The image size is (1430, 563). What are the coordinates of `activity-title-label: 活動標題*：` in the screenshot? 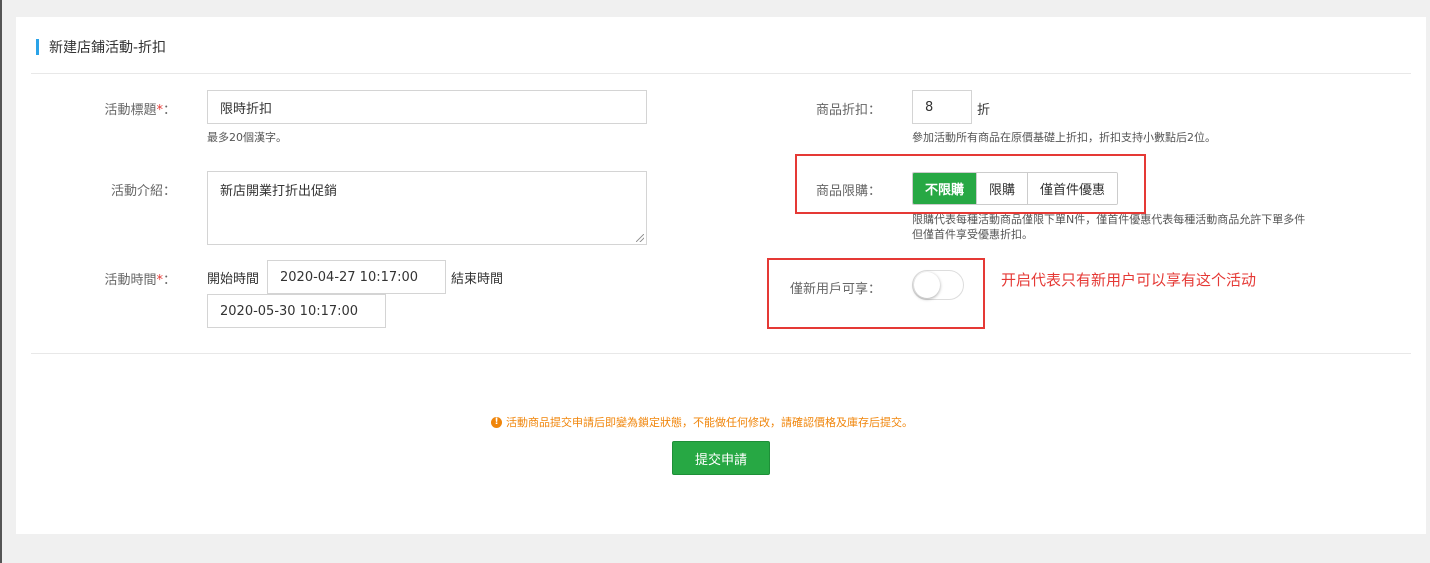 It's located at (140, 110).